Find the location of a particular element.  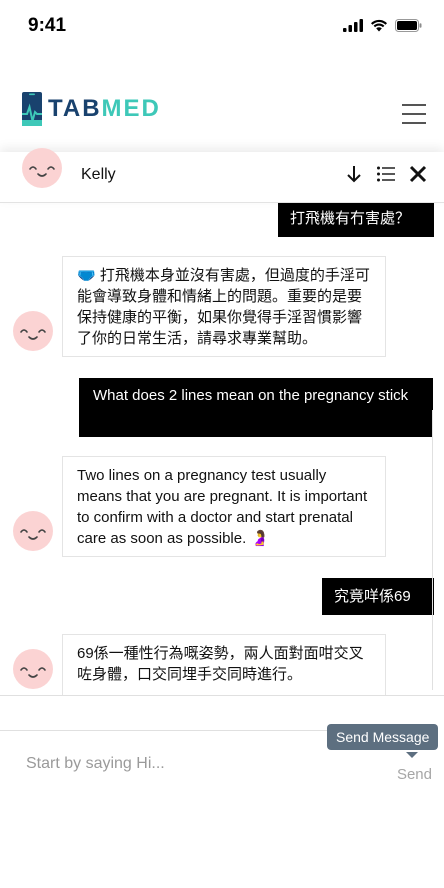

list-icon is located at coordinates (386, 174).